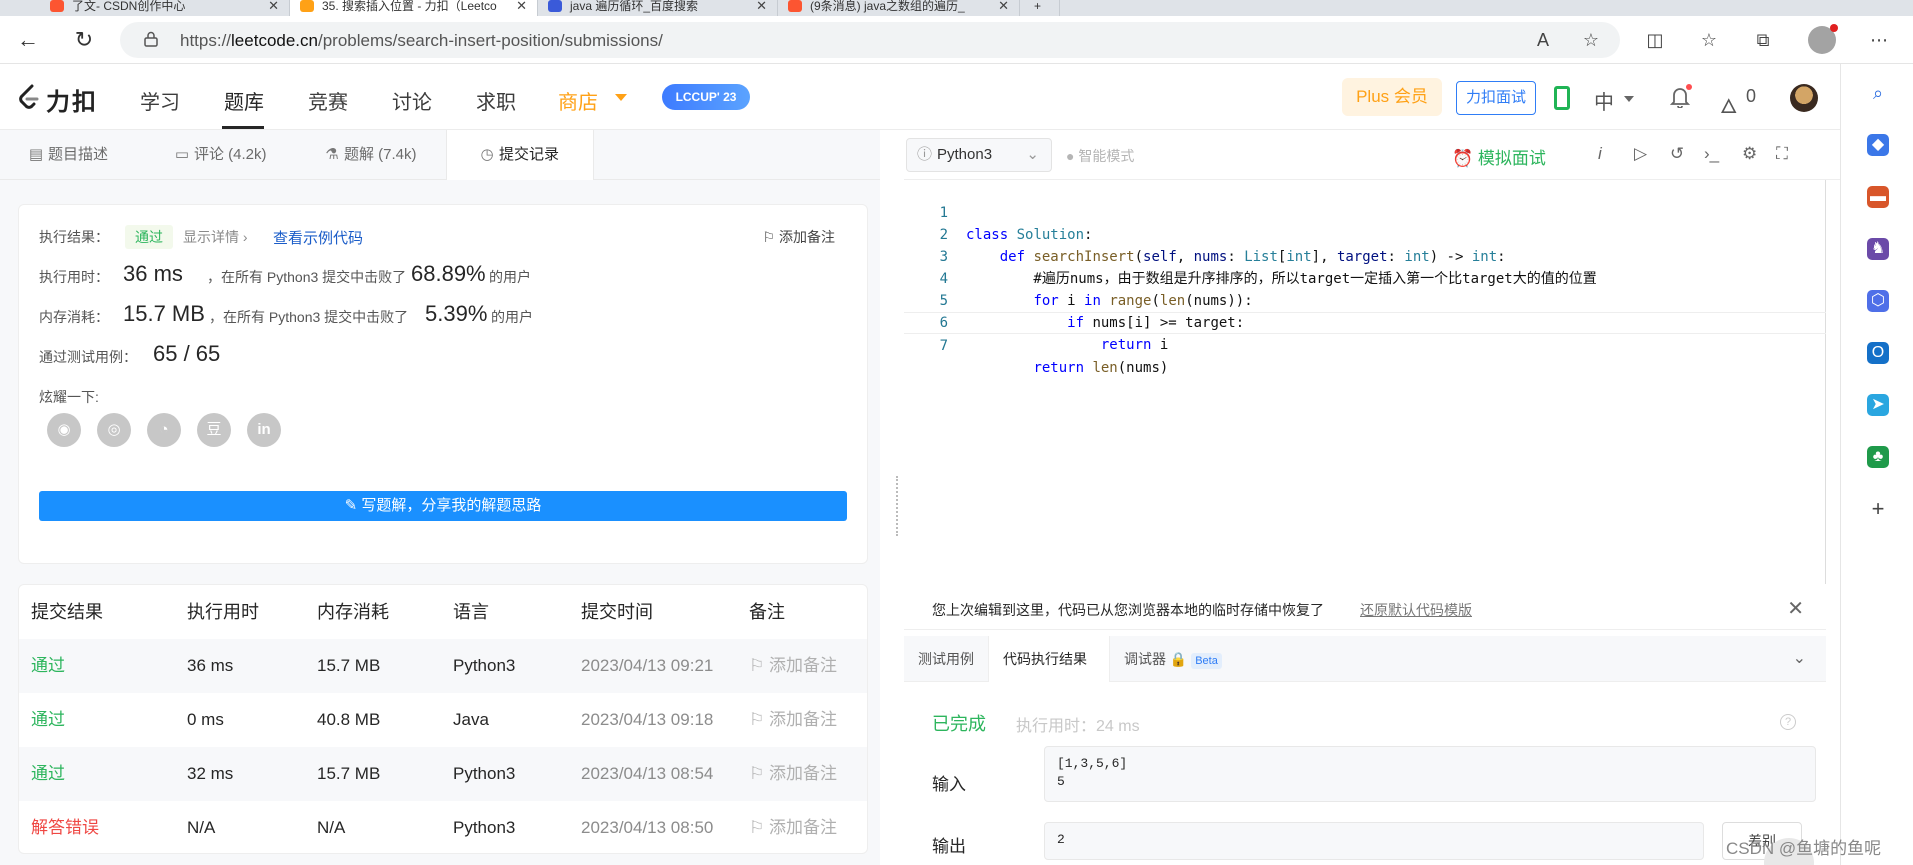 The width and height of the screenshot is (1913, 865). I want to click on tab-submissions: ◷ 提交记录, so click(520, 155).